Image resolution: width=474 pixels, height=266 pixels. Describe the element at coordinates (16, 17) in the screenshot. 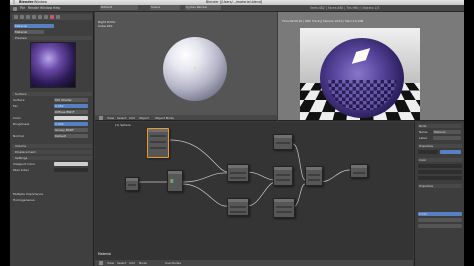

I see `render-tab-icon` at that location.